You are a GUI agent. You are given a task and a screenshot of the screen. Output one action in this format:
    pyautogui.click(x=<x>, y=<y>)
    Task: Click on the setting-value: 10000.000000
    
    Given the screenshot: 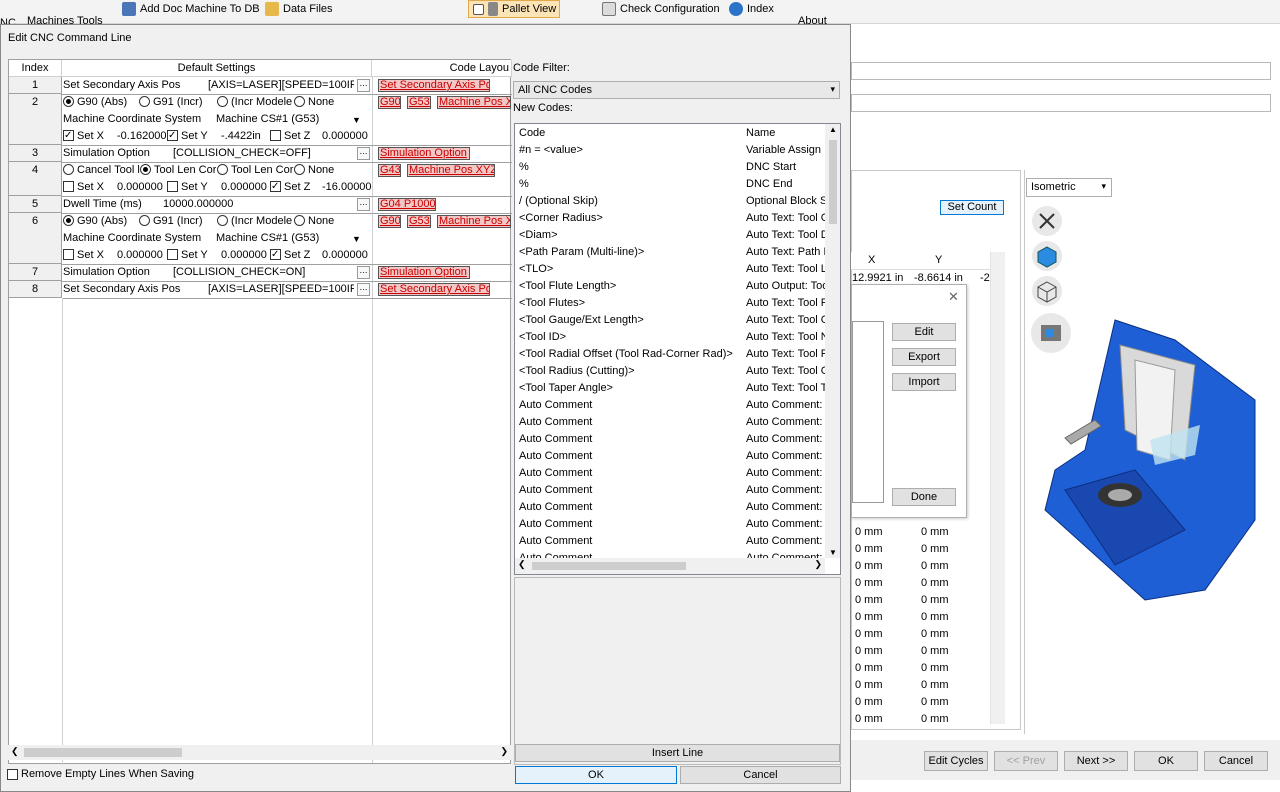 What is the action you would take?
    pyautogui.click(x=253, y=204)
    